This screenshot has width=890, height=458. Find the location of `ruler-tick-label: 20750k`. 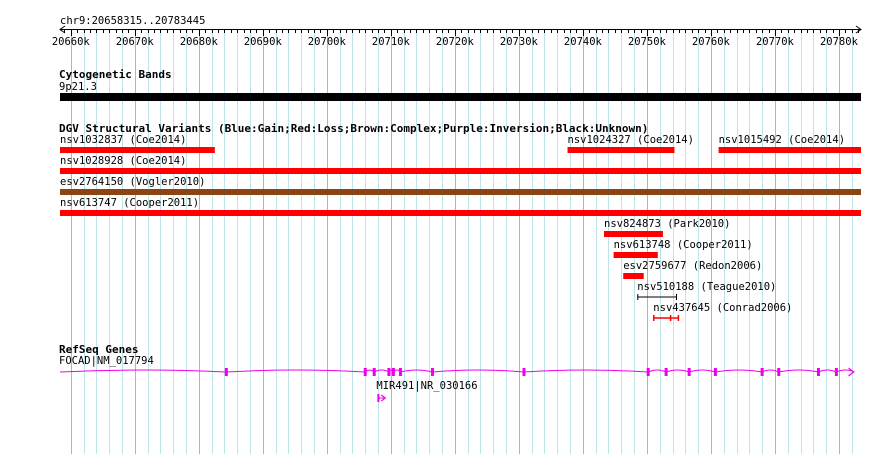

ruler-tick-label: 20750k is located at coordinates (647, 42).